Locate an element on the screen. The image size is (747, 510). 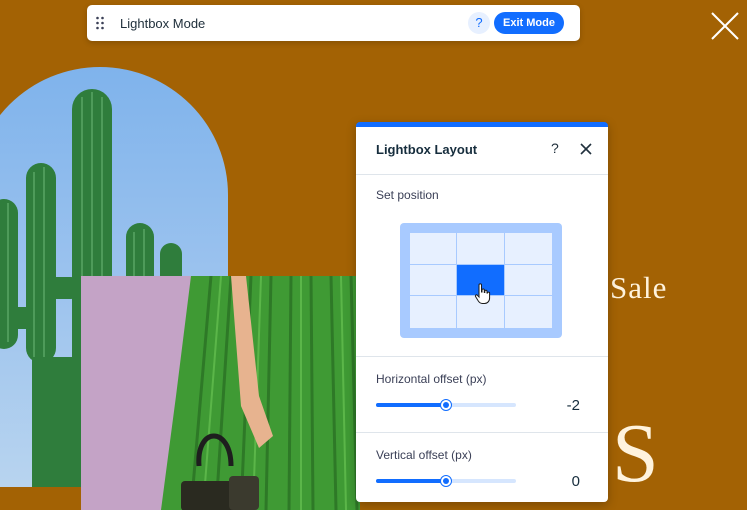
panel-header: Lightbox Layout ? is located at coordinates (482, 151).